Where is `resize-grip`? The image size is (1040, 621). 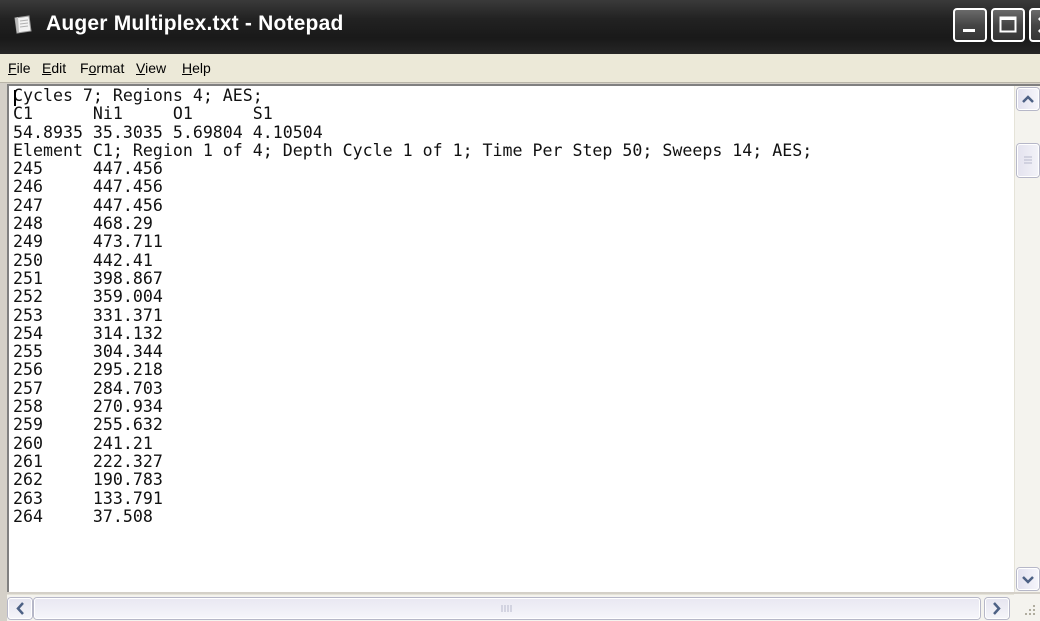
resize-grip is located at coordinates (1027, 607).